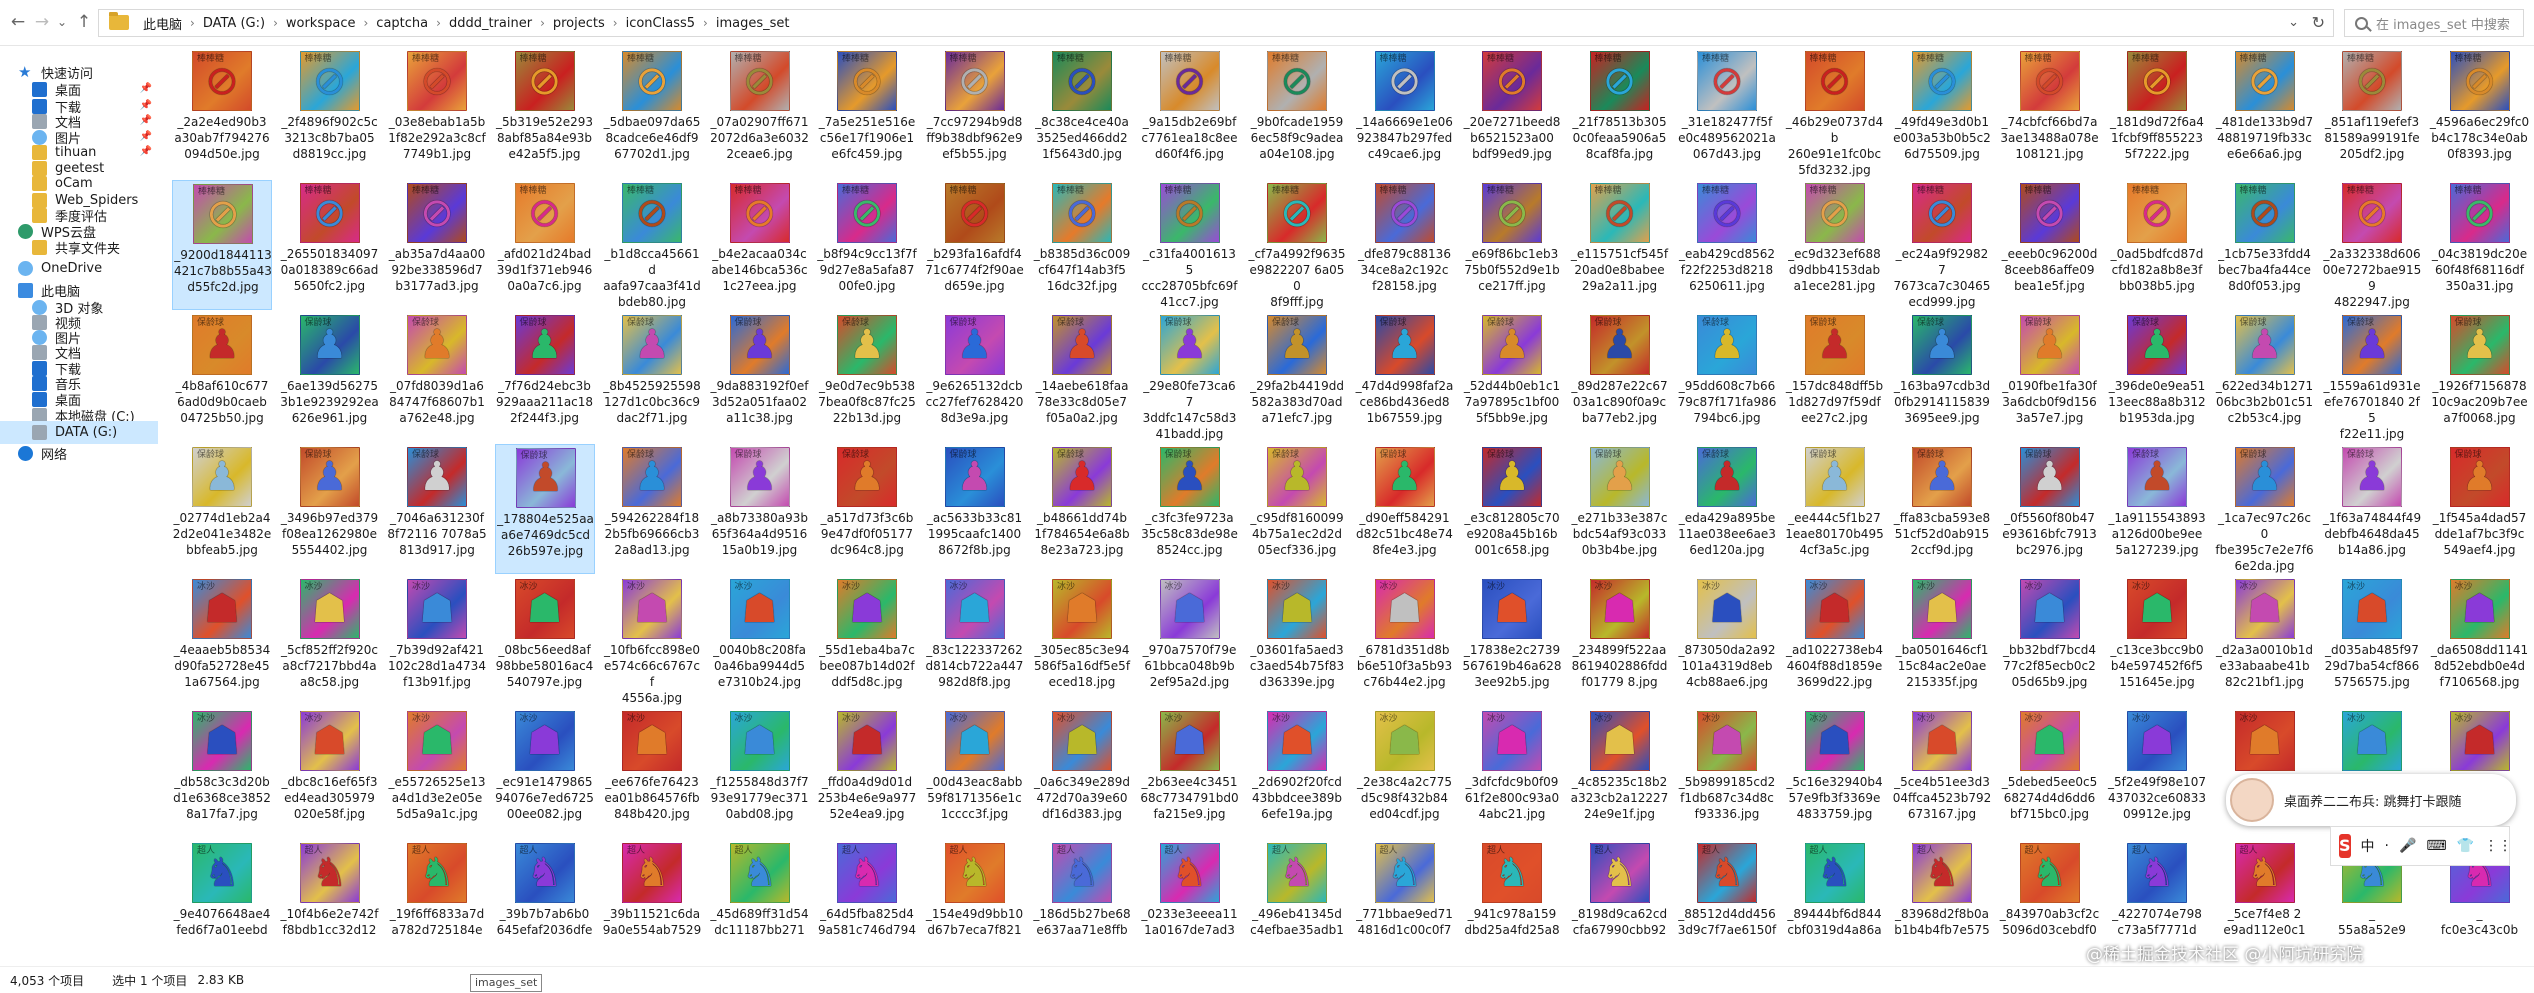 The width and height of the screenshot is (2534, 993). What do you see at coordinates (1727, 113) in the screenshot?
I see `file-tile: ⊘ 棒棒糖 _31e182477f5f e0c489562021a 067d43.jpg` at bounding box center [1727, 113].